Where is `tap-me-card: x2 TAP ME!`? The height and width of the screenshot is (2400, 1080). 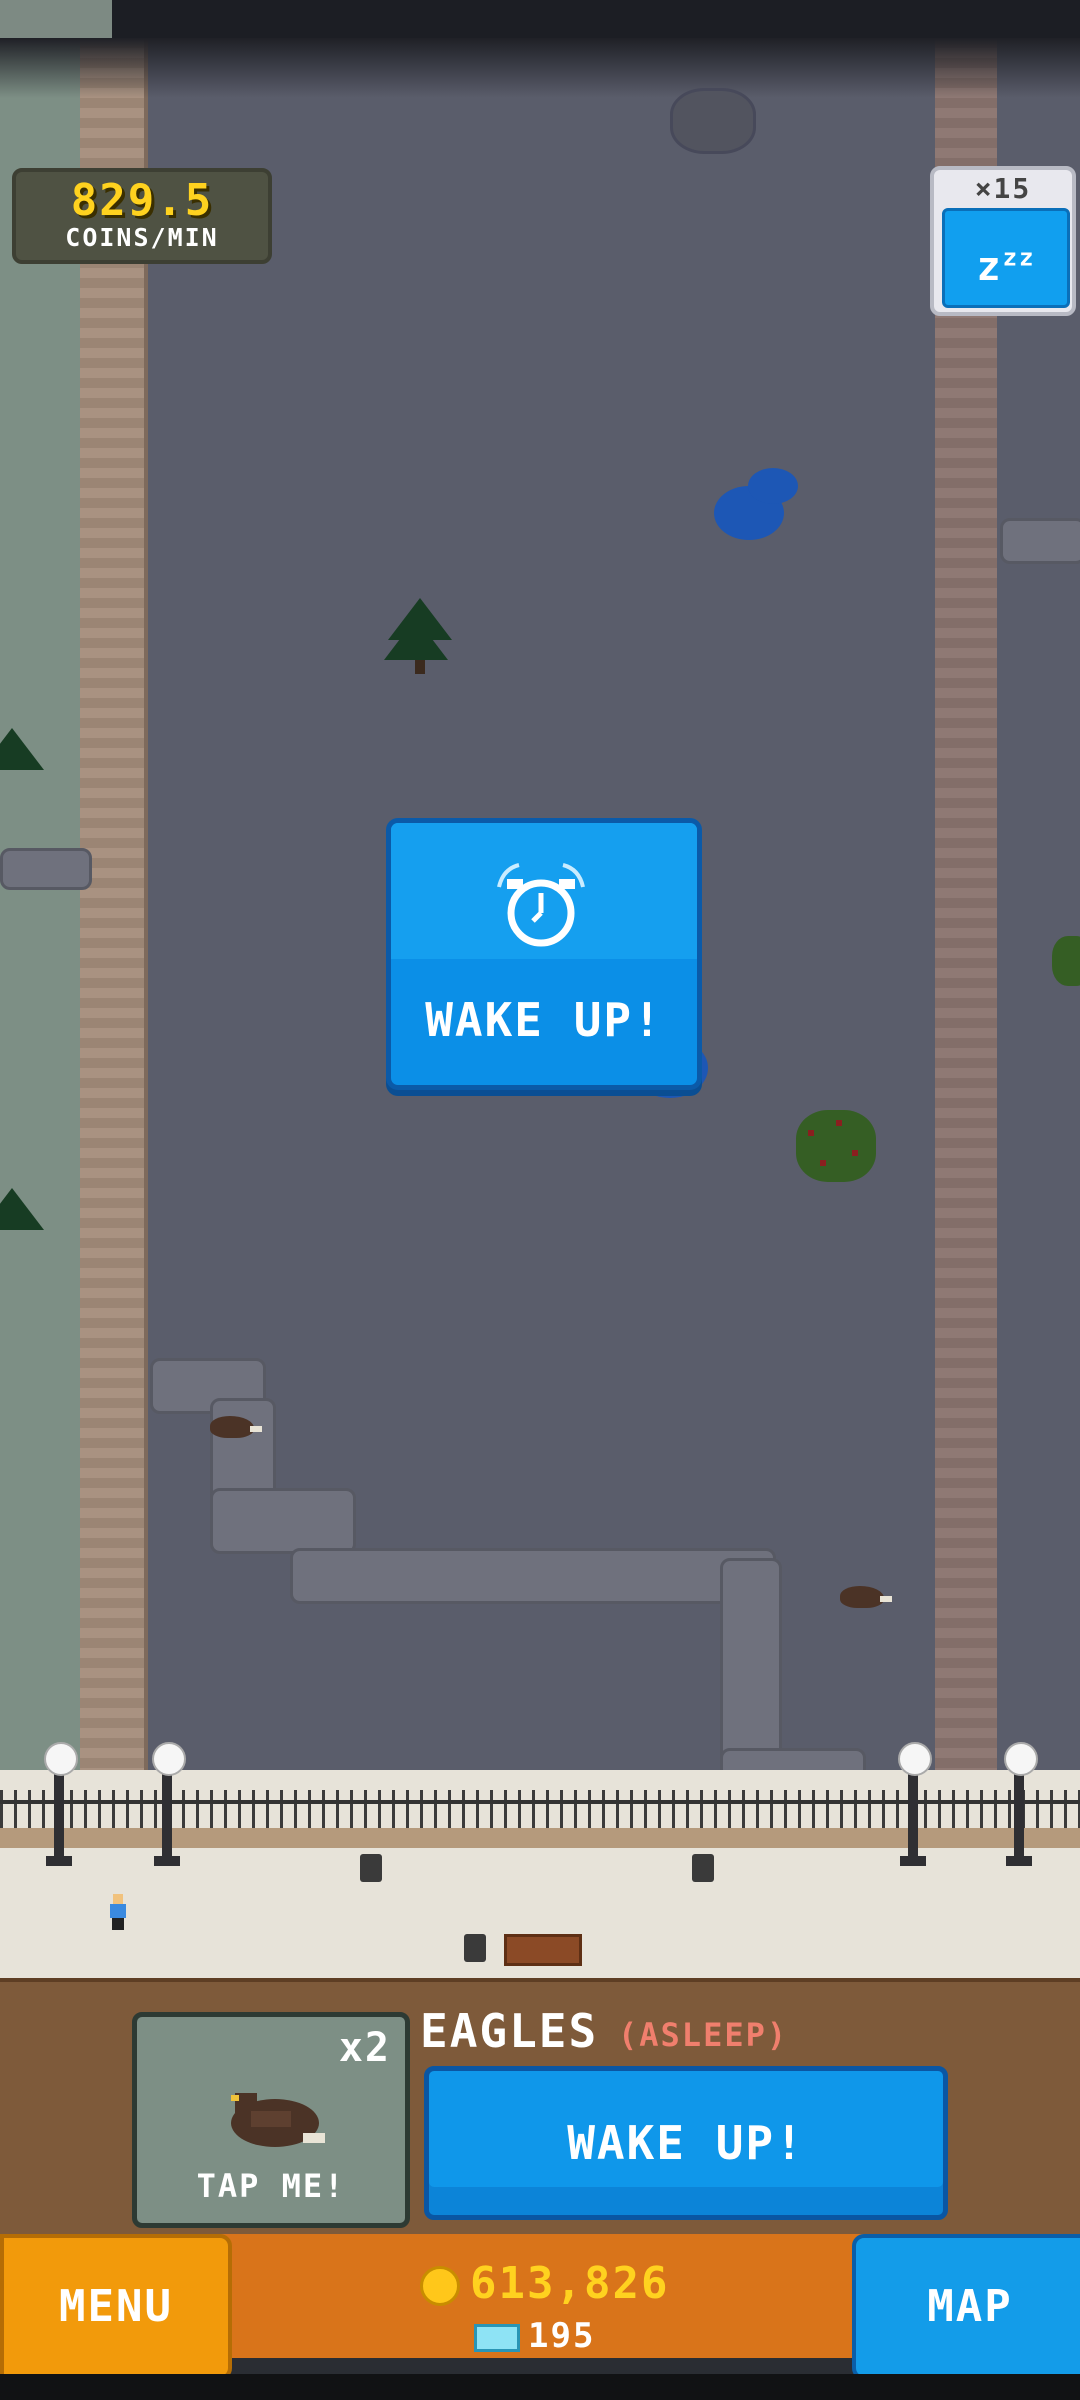 tap-me-card: x2 TAP ME! is located at coordinates (271, 2120).